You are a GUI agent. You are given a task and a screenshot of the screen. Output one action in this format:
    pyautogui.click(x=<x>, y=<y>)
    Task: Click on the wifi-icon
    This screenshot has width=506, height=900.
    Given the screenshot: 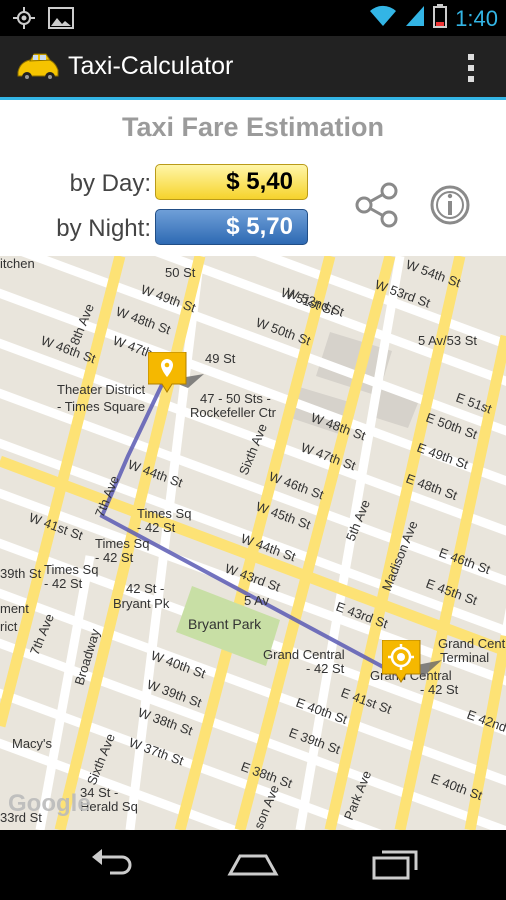 What is the action you would take?
    pyautogui.click(x=383, y=18)
    